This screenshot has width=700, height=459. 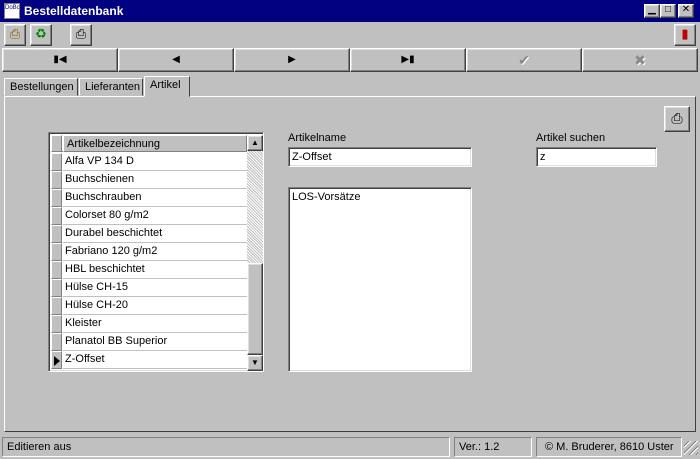 I want to click on copyright-text: © M. Bruderer, 8610 Uster, so click(x=609, y=447).